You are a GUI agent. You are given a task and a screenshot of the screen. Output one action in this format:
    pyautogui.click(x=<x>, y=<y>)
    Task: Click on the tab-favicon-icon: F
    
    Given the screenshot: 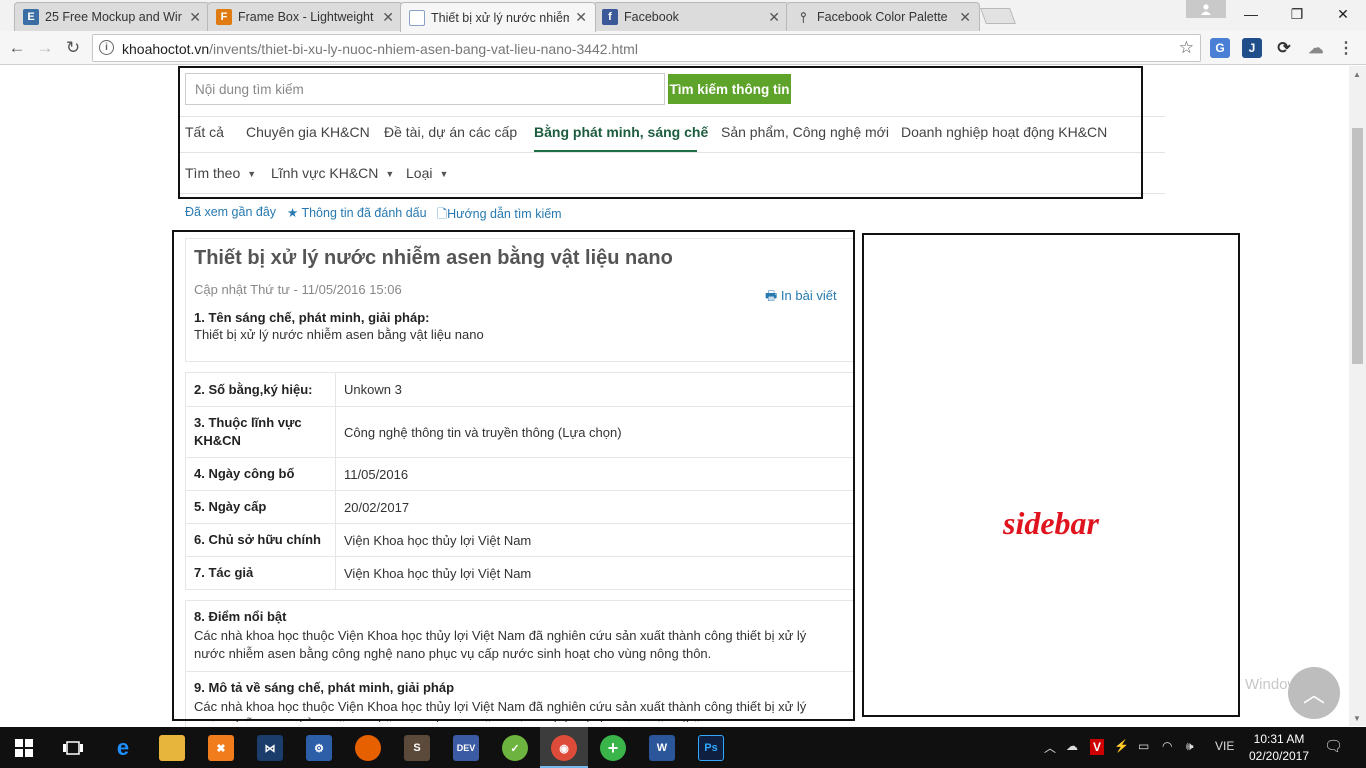 What is the action you would take?
    pyautogui.click(x=224, y=17)
    